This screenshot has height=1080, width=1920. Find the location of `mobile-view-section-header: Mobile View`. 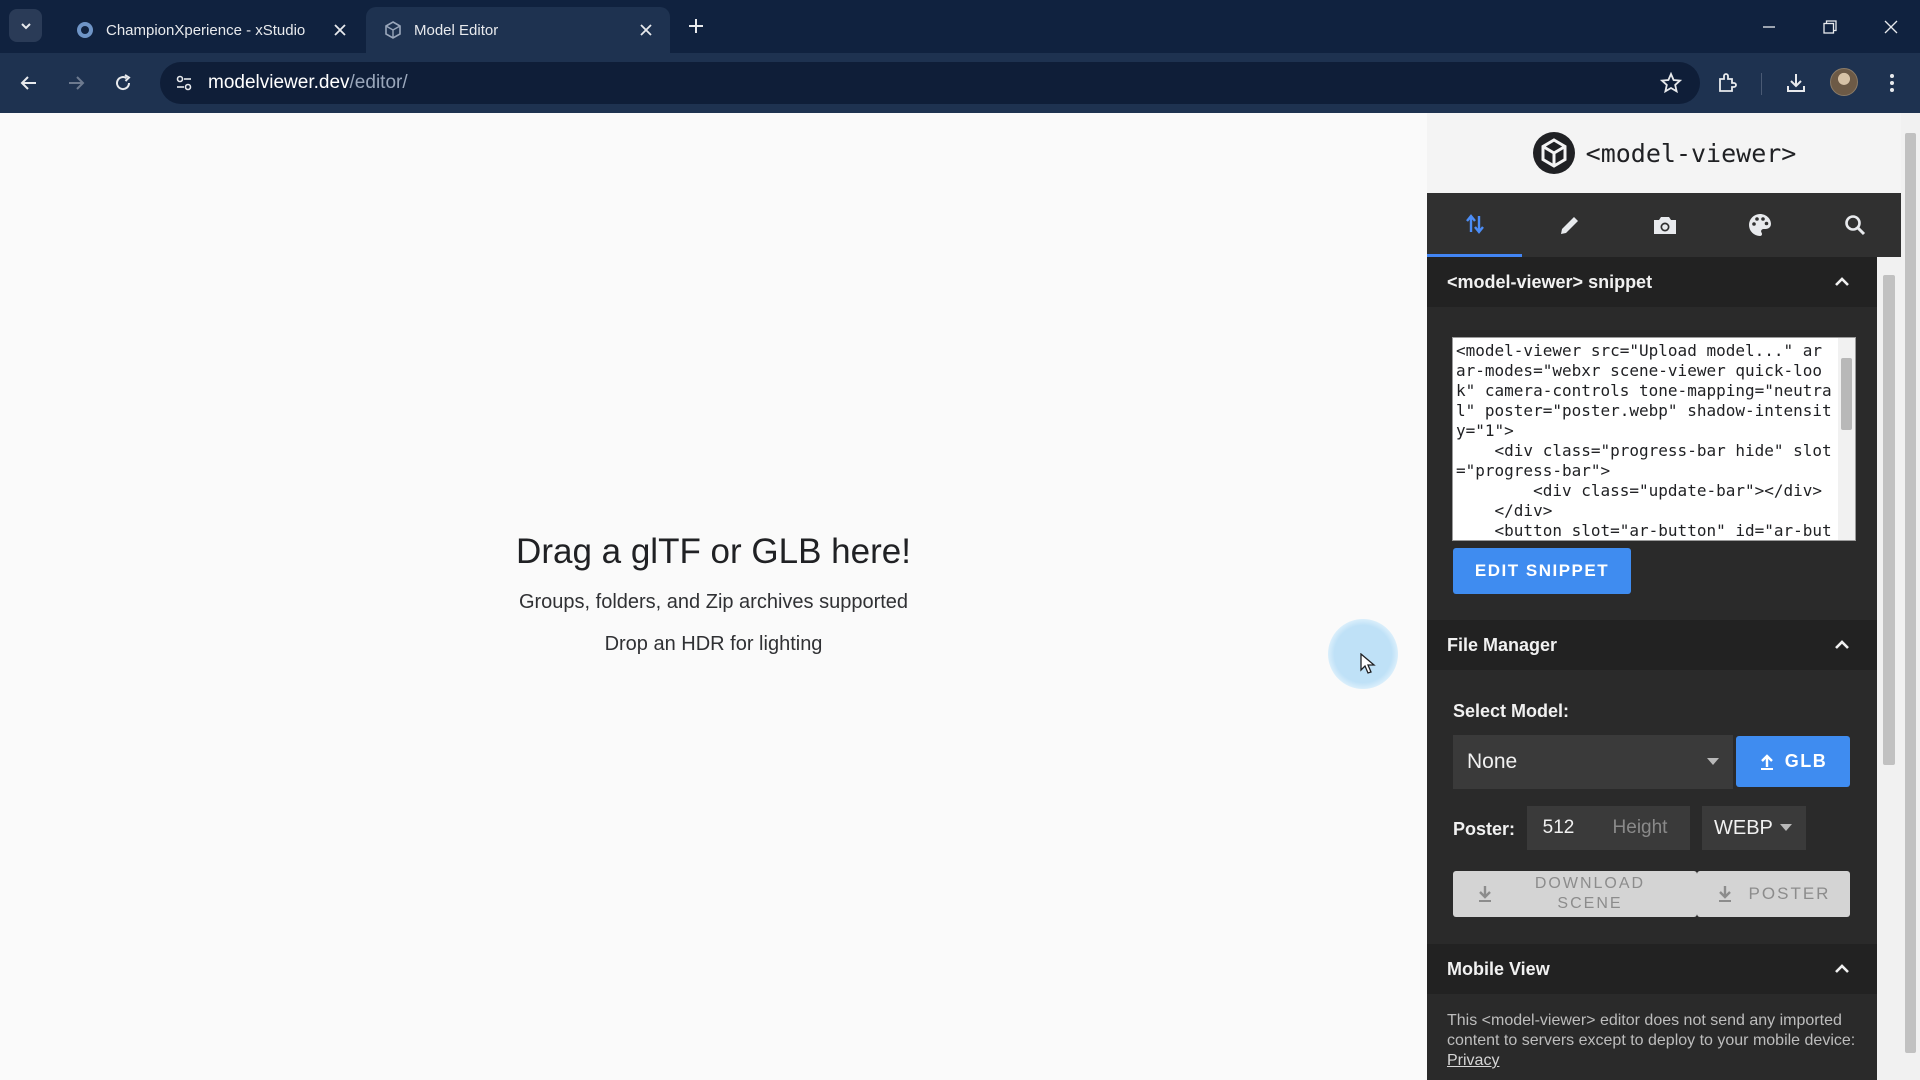

mobile-view-section-header: Mobile View is located at coordinates (1652, 969).